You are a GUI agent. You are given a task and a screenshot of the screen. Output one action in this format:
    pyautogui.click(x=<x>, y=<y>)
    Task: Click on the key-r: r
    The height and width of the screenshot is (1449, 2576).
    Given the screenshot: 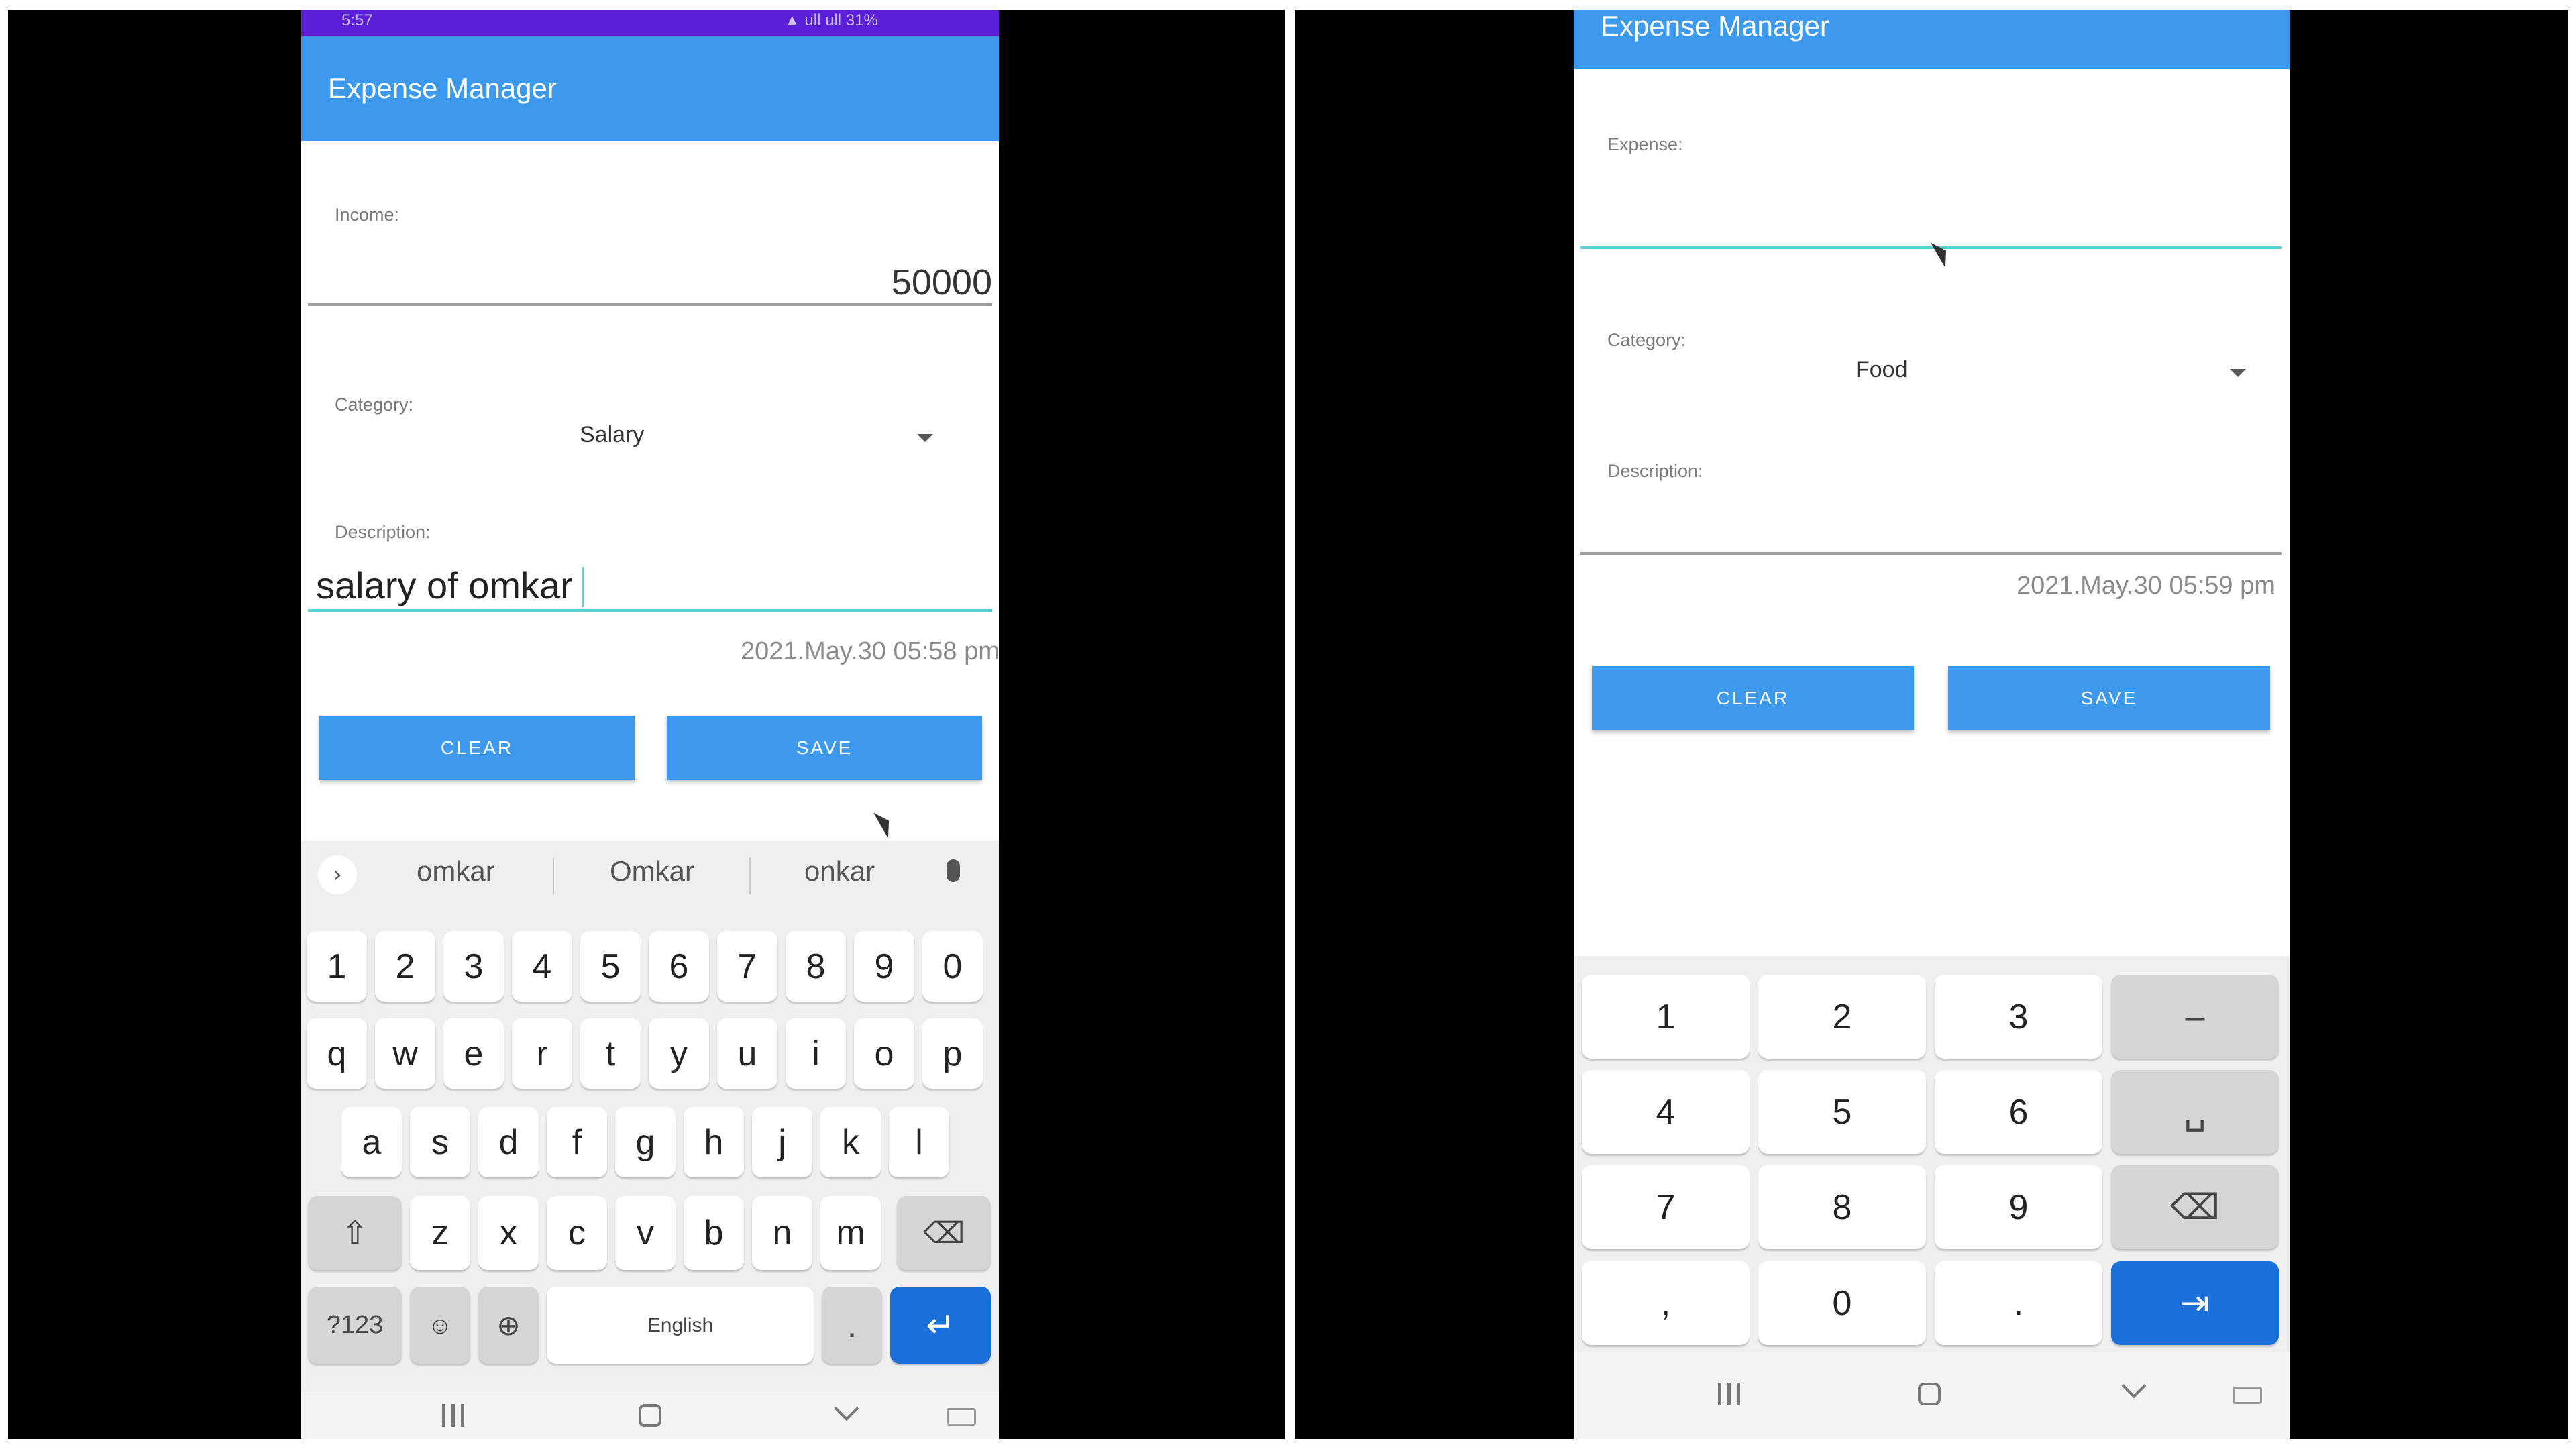 What is the action you would take?
    pyautogui.click(x=542, y=1053)
    